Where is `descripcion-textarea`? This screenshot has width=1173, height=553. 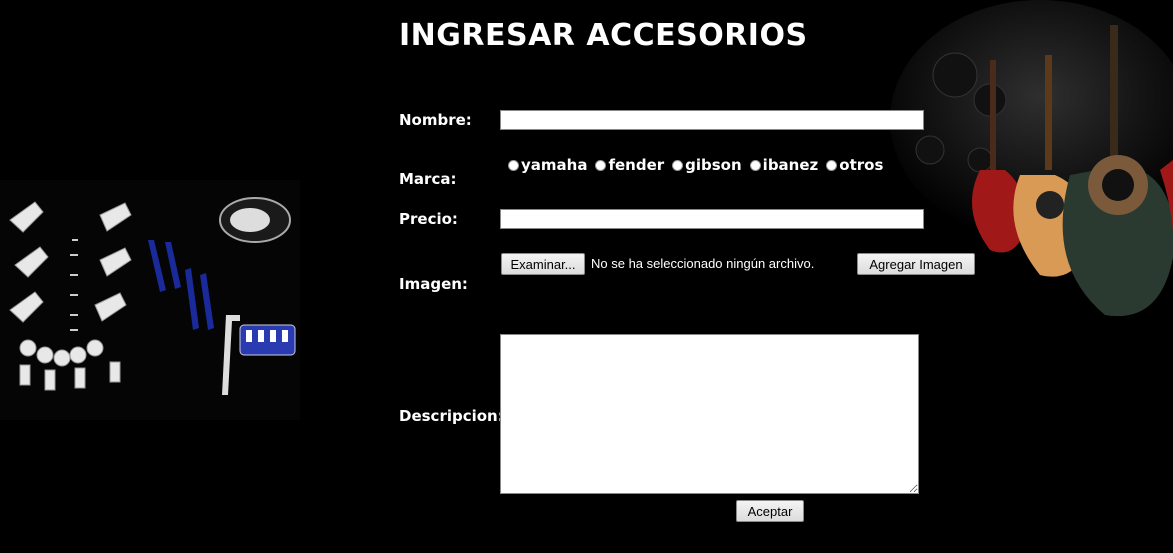
descripcion-textarea is located at coordinates (709, 414).